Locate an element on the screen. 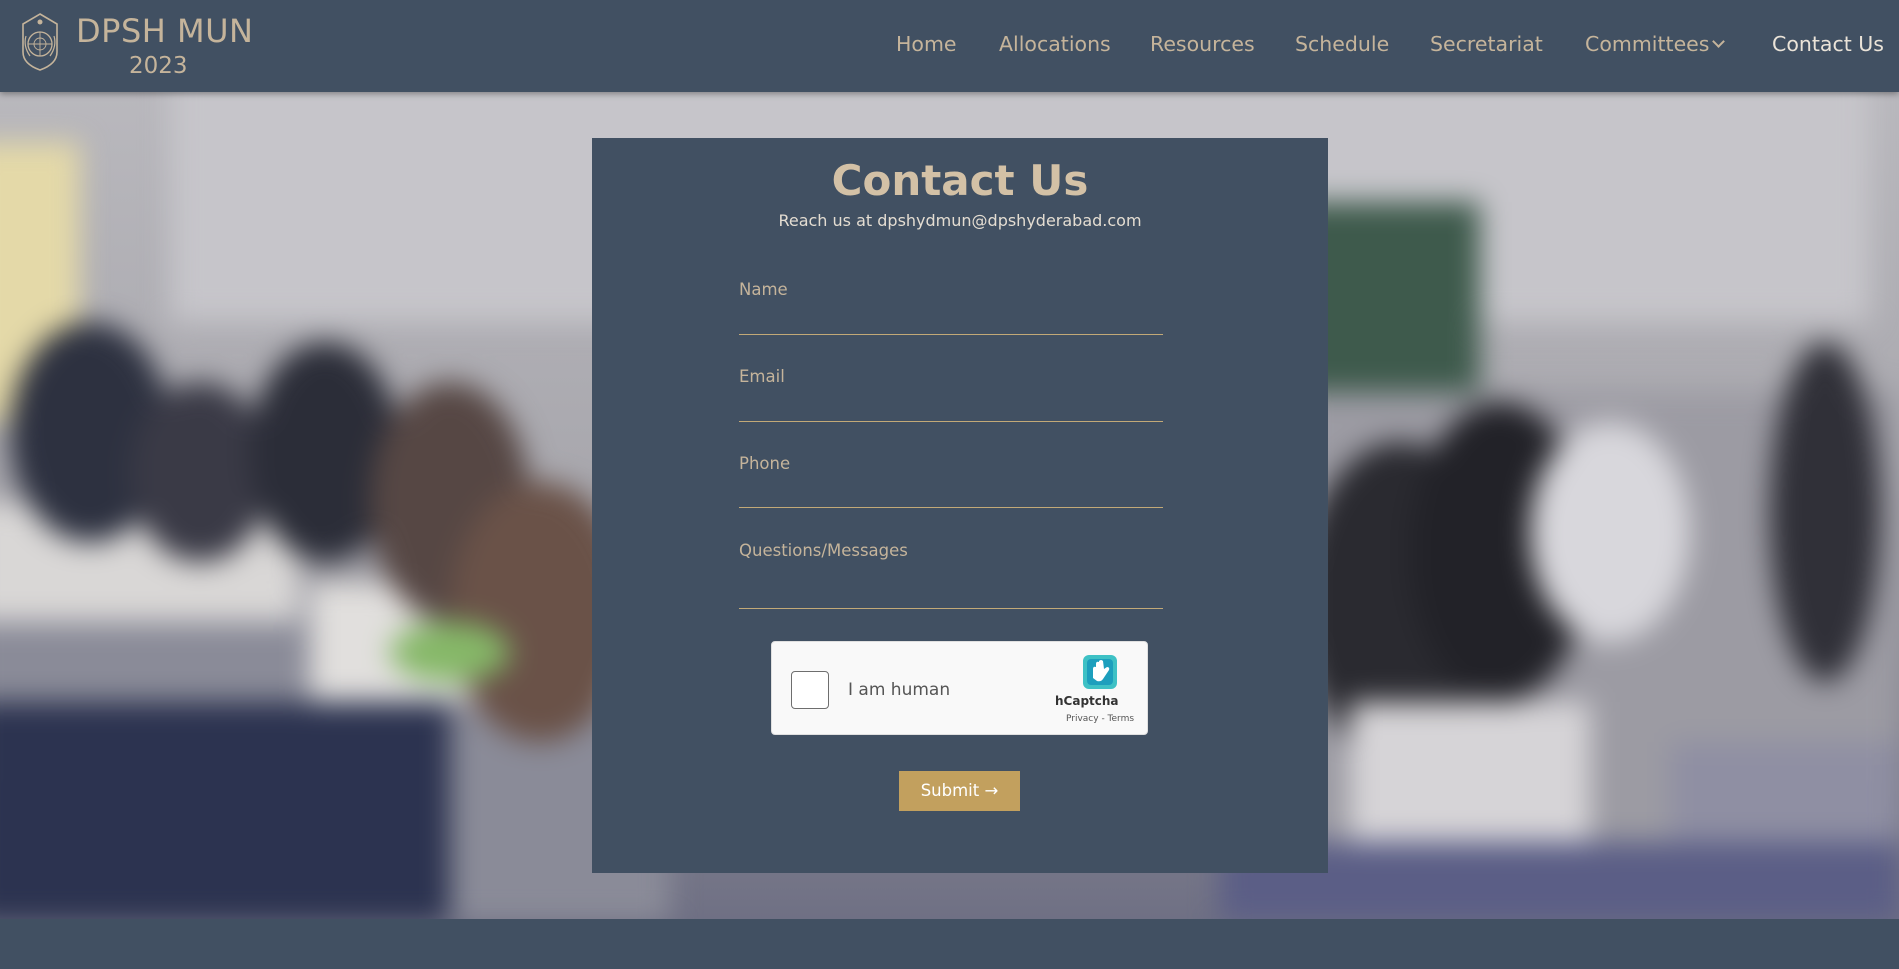 This screenshot has height=969, width=1899. nav-home: Home is located at coordinates (926, 44).